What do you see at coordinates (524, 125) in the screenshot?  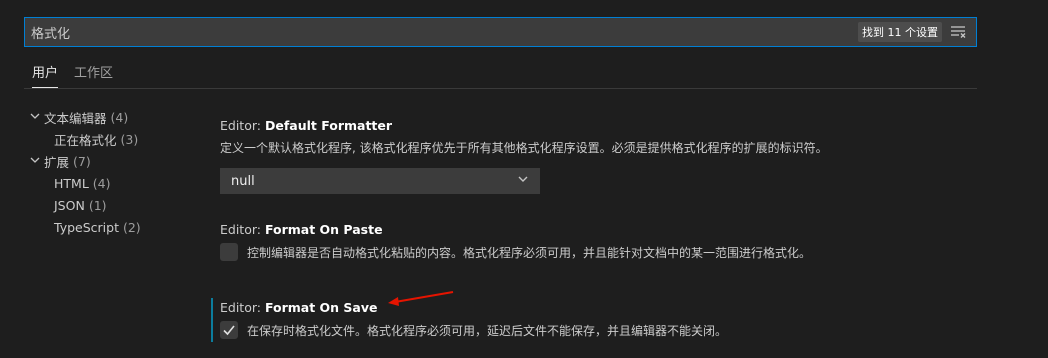 I see `setting-title: Editor: Default Formatter` at bounding box center [524, 125].